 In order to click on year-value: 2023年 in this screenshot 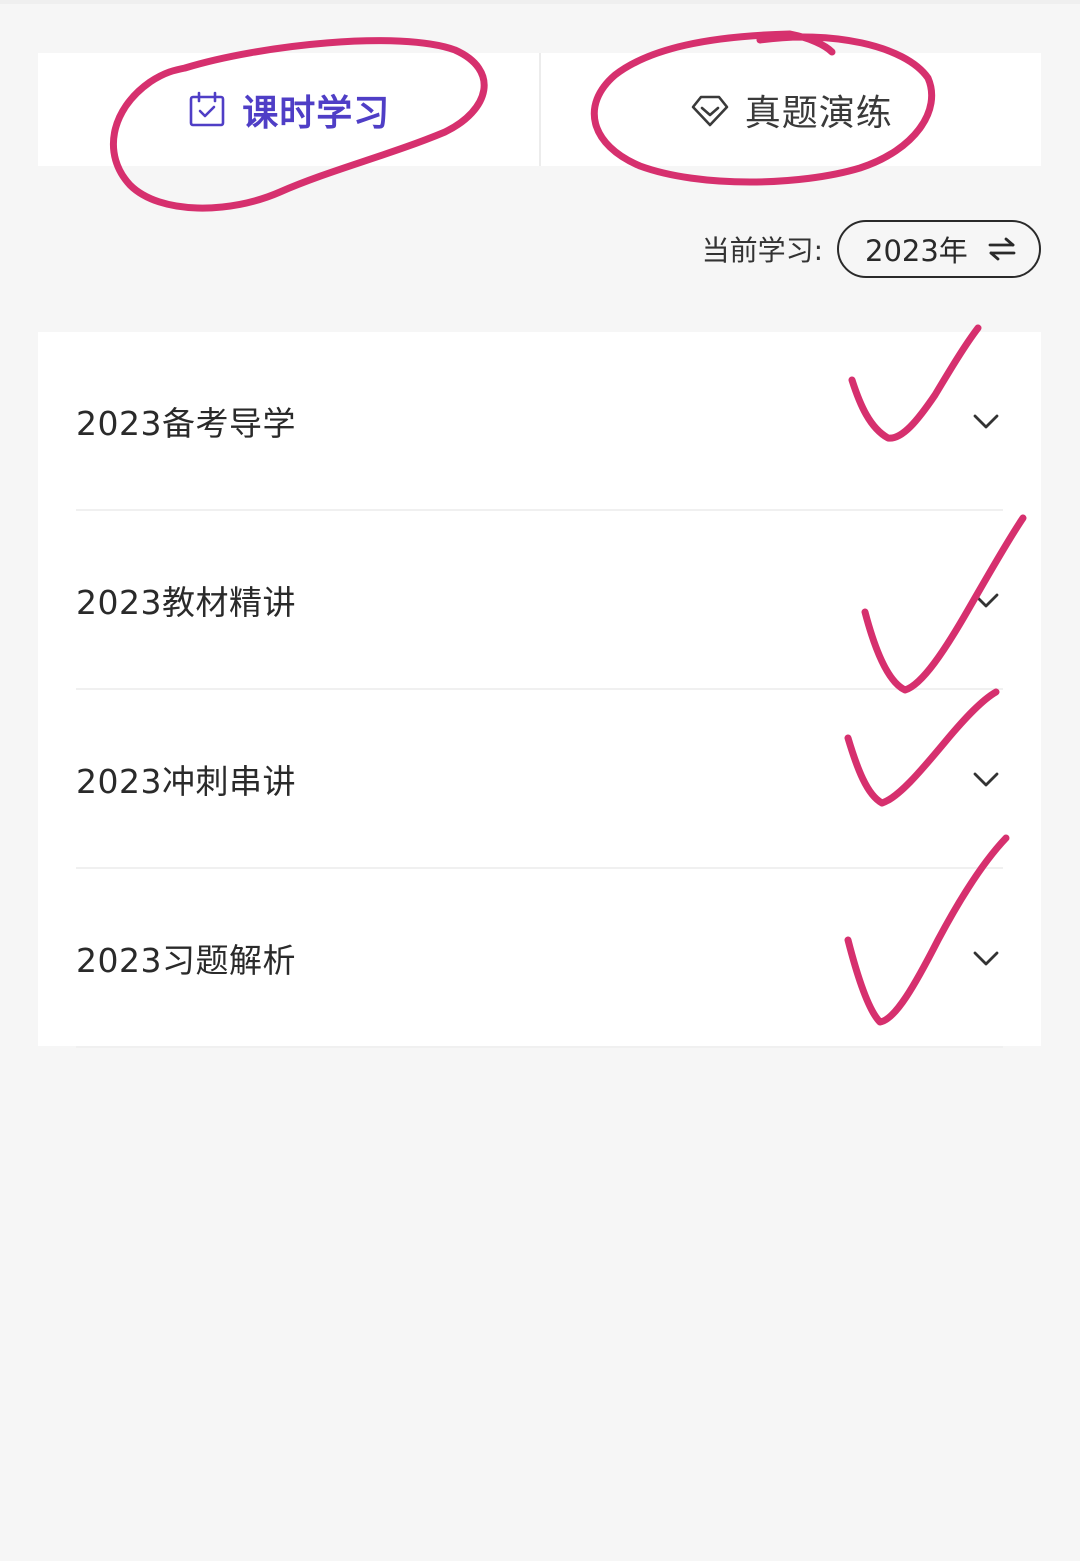, I will do `click(916, 251)`.